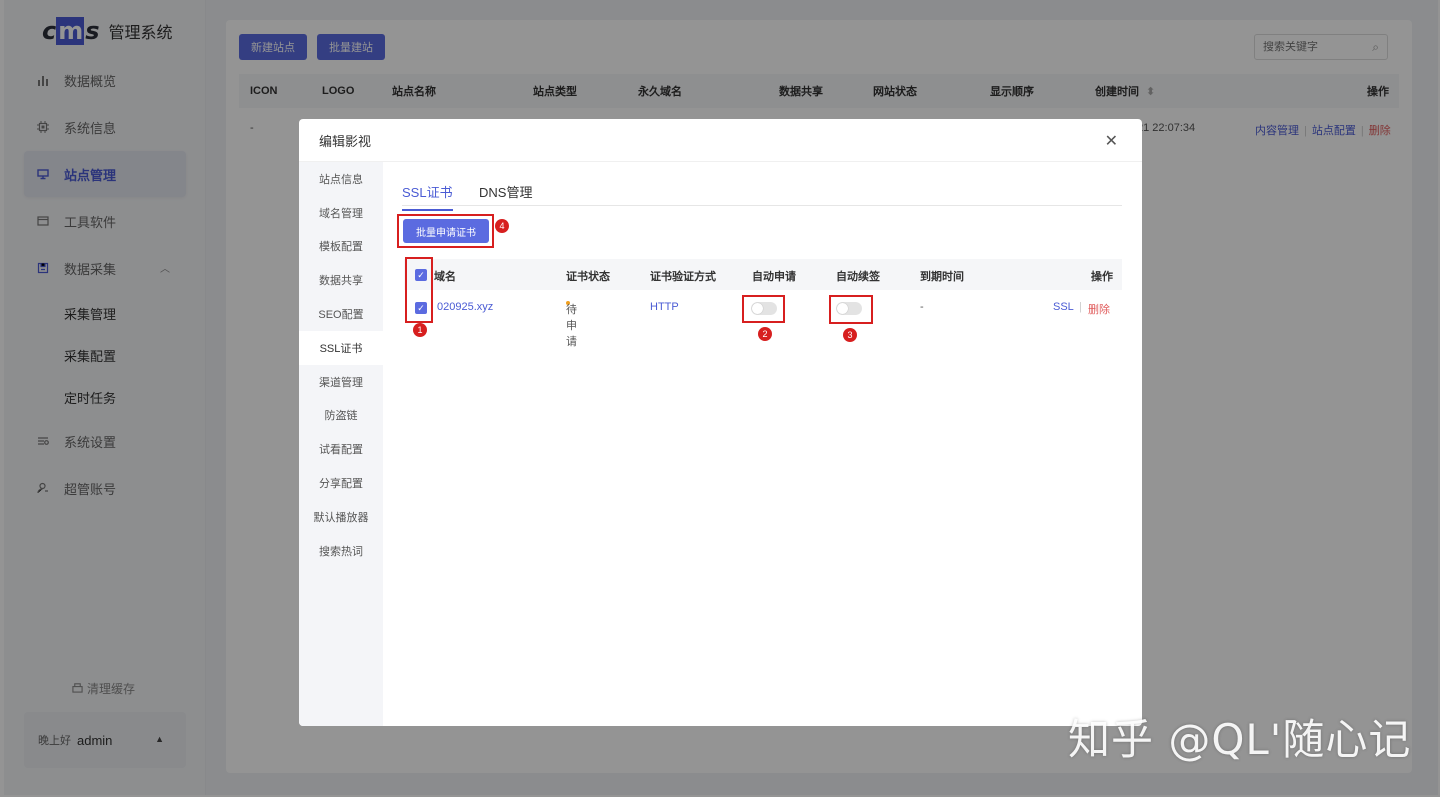  I want to click on tab-bar: SSL证书 DNS管理, so click(762, 192).